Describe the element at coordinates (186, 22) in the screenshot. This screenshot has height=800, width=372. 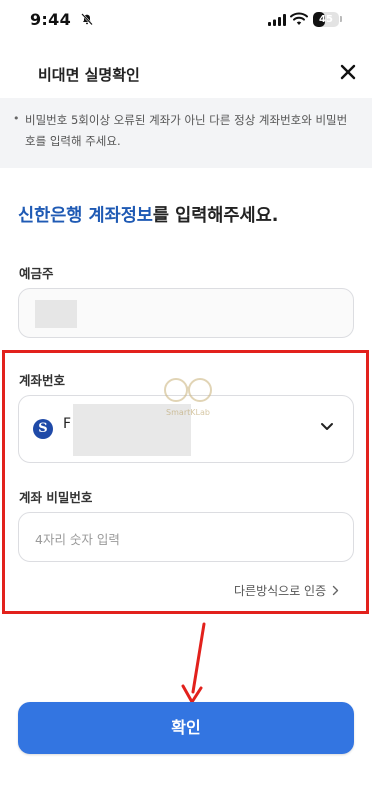
I see `status-bar: 9:44 45` at that location.